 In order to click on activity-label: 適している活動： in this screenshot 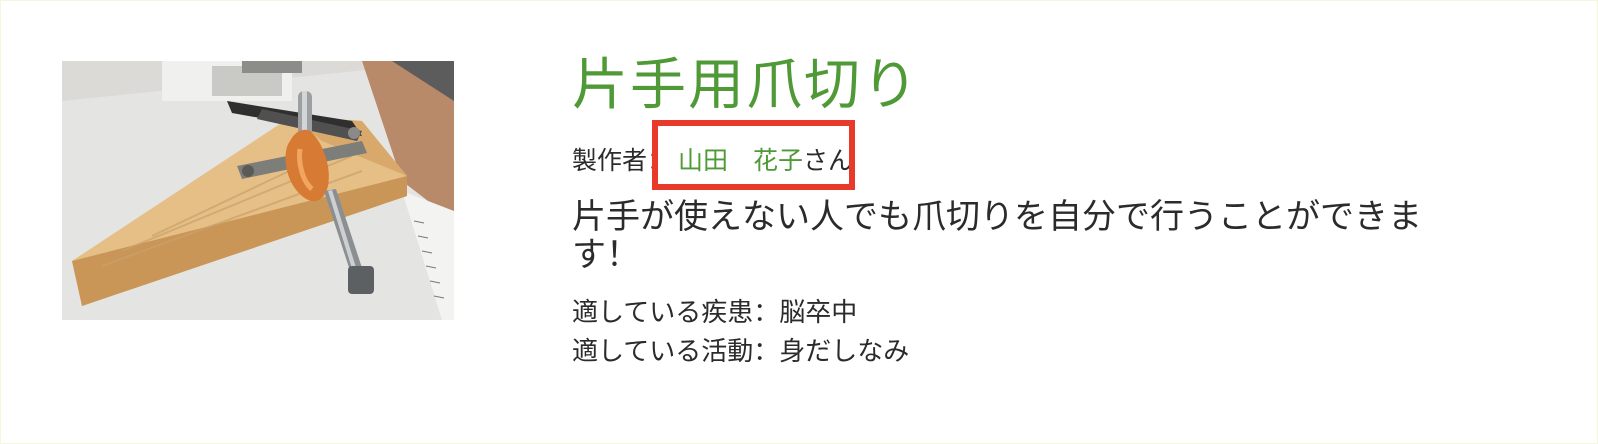, I will do `click(676, 352)`.